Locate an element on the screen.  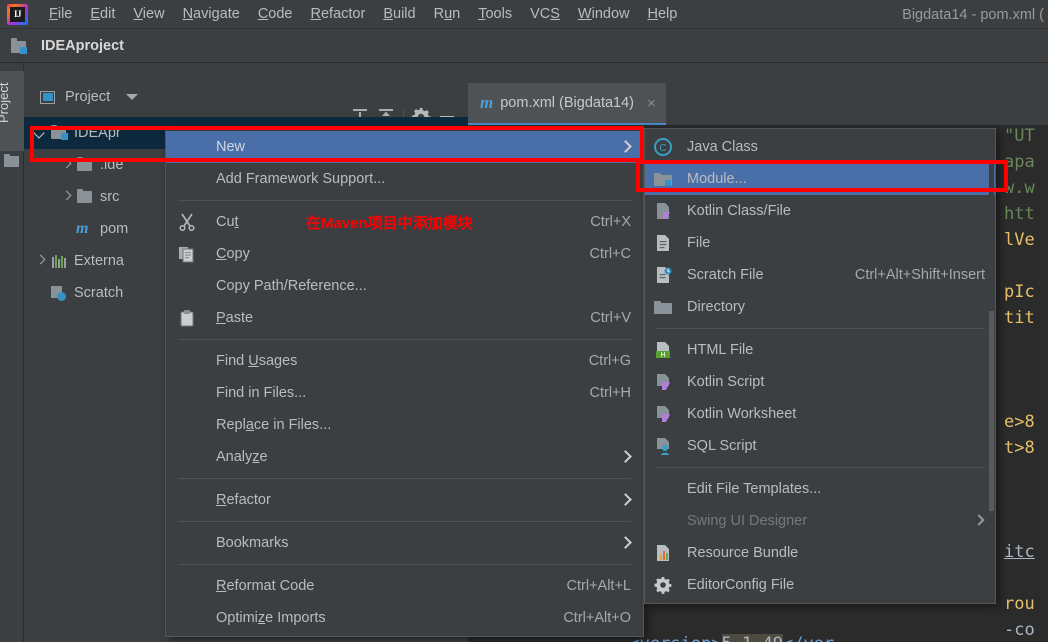
menu-item-run: Run is located at coordinates (447, 14).